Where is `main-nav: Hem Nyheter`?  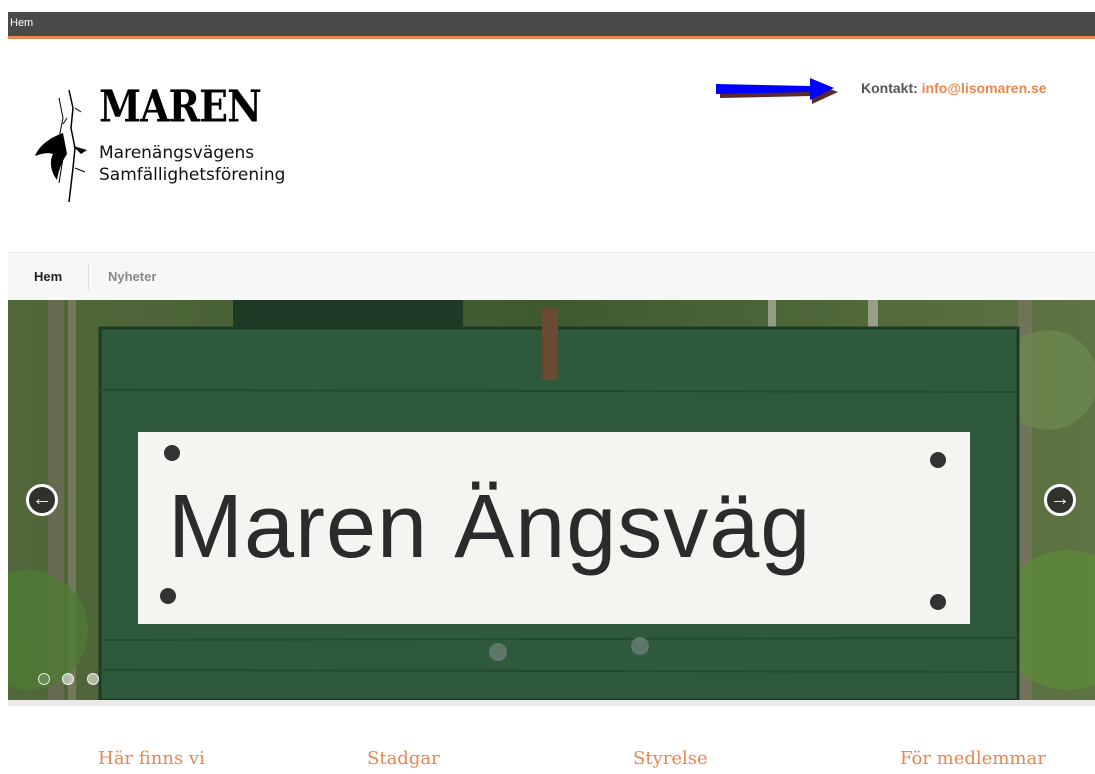
main-nav: Hem Nyheter is located at coordinates (551, 276).